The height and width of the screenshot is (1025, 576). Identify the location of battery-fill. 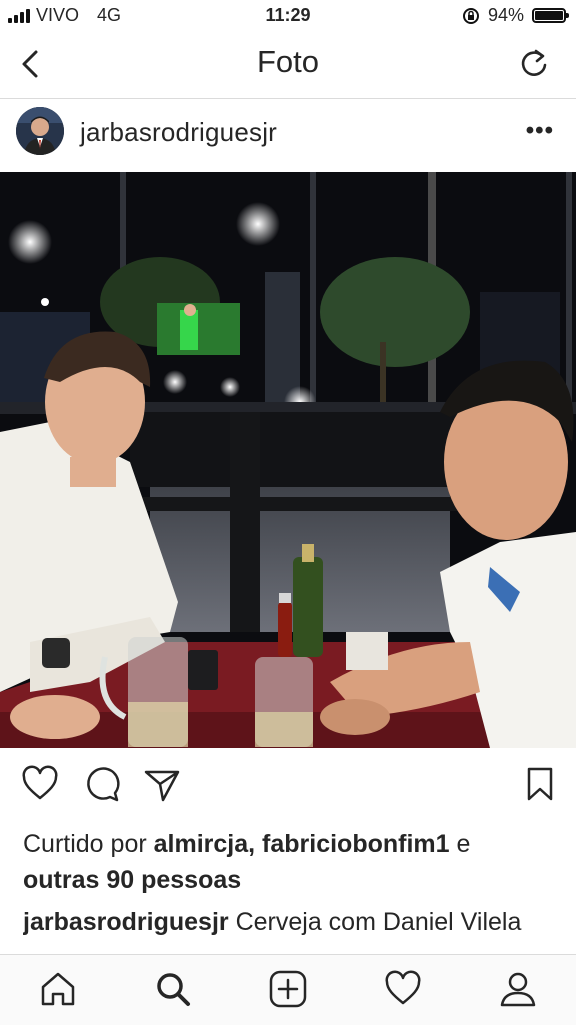
(549, 15).